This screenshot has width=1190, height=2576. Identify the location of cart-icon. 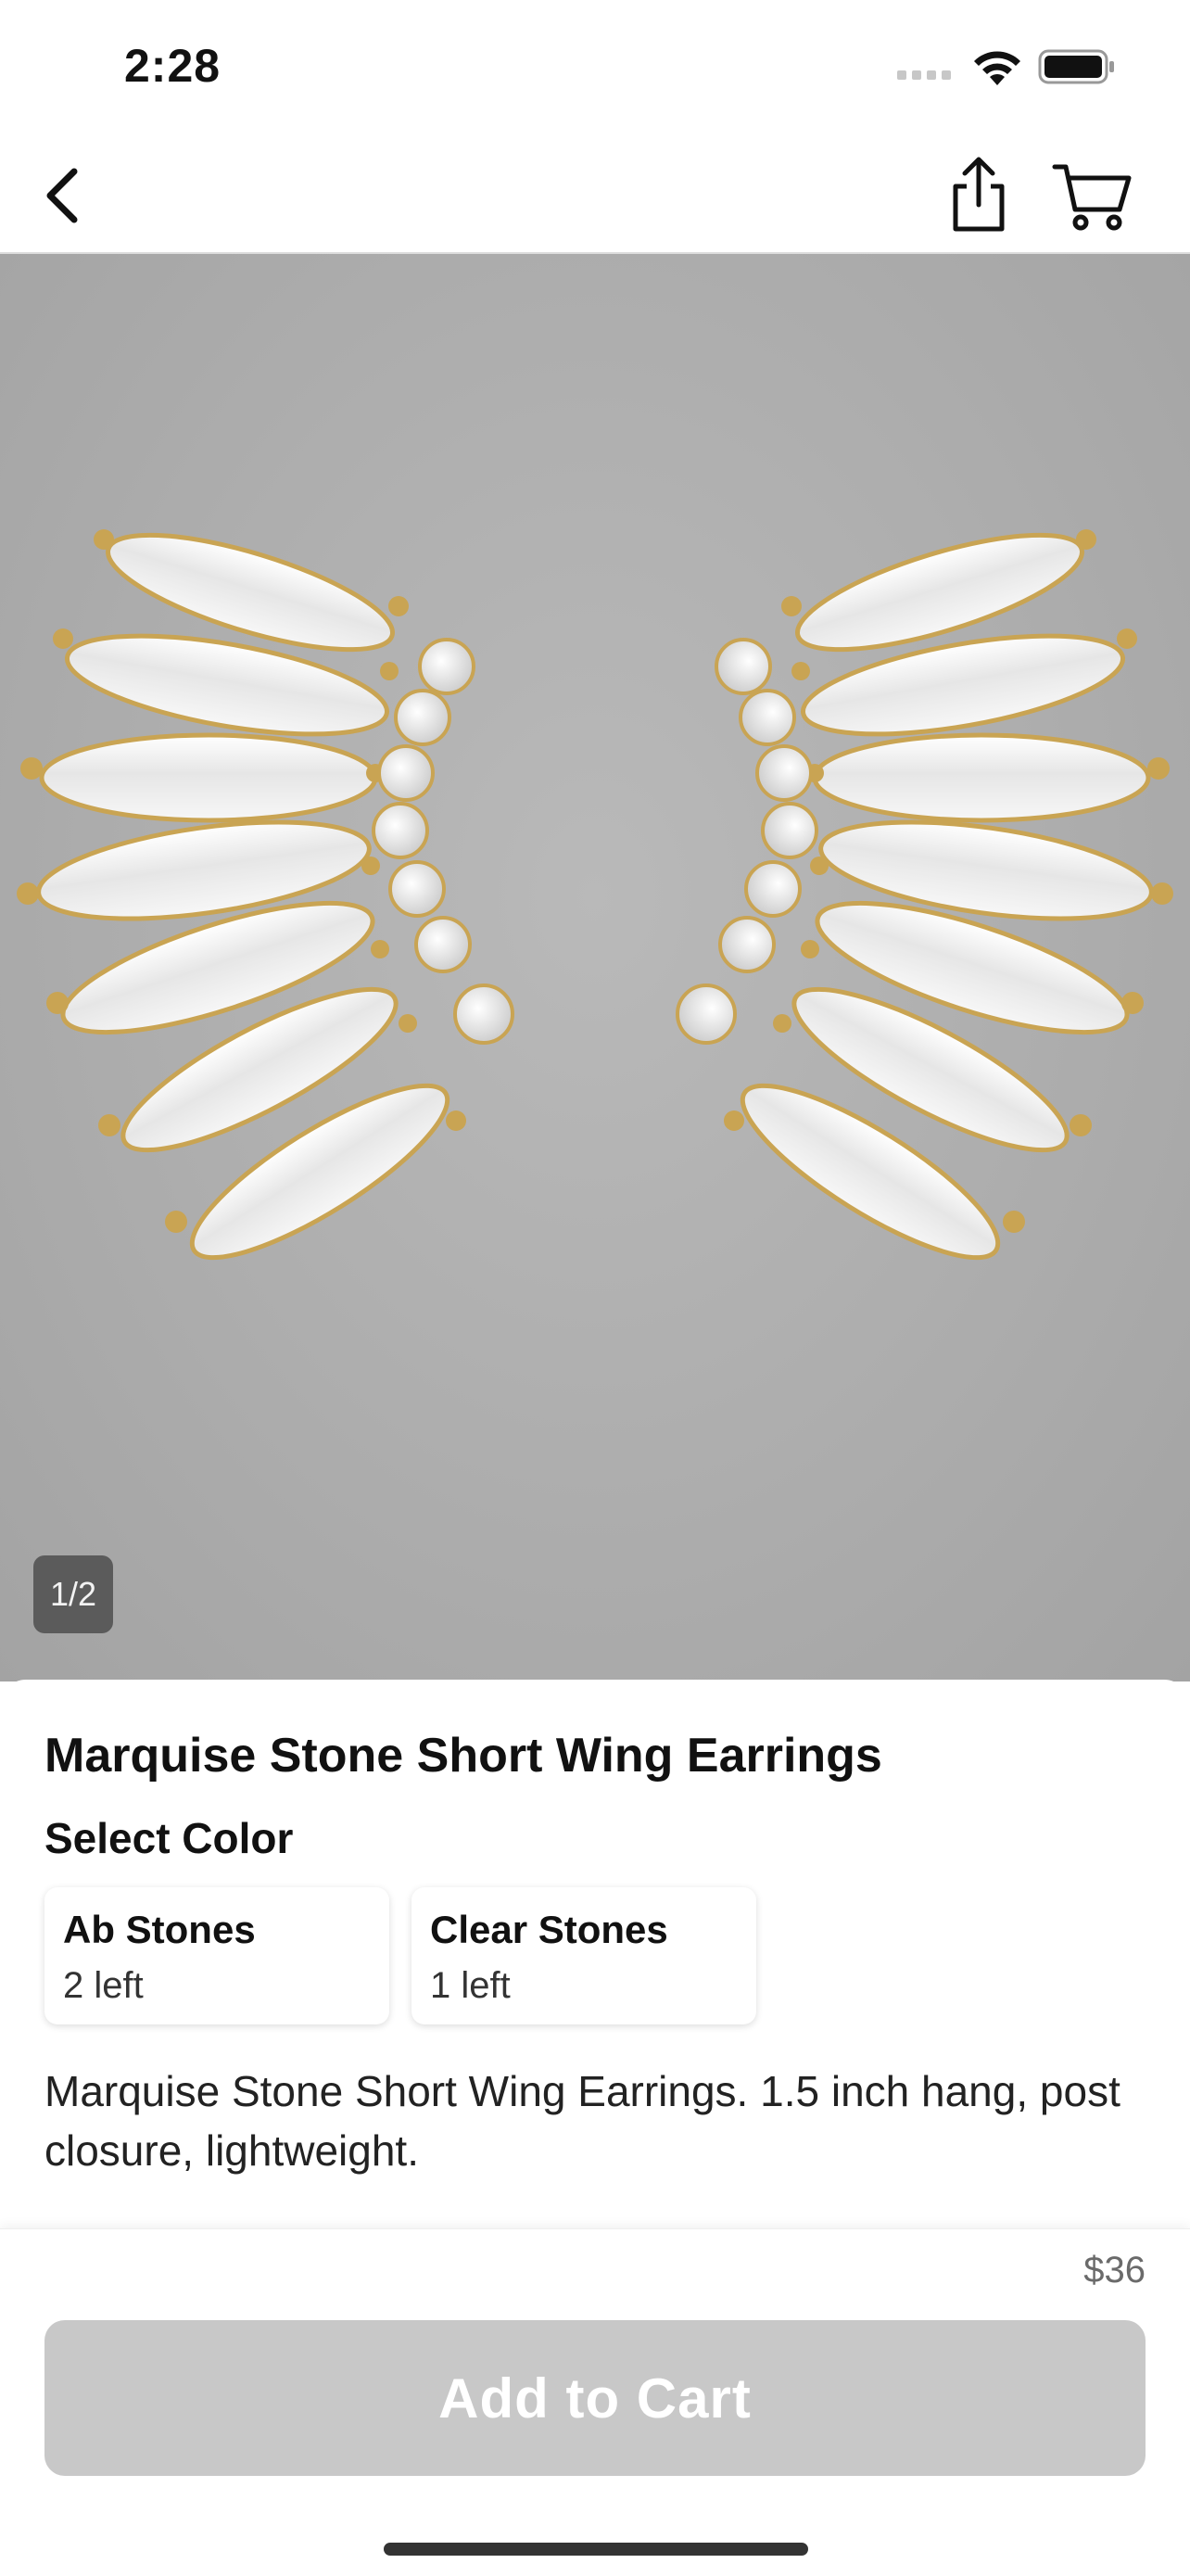
(1092, 197).